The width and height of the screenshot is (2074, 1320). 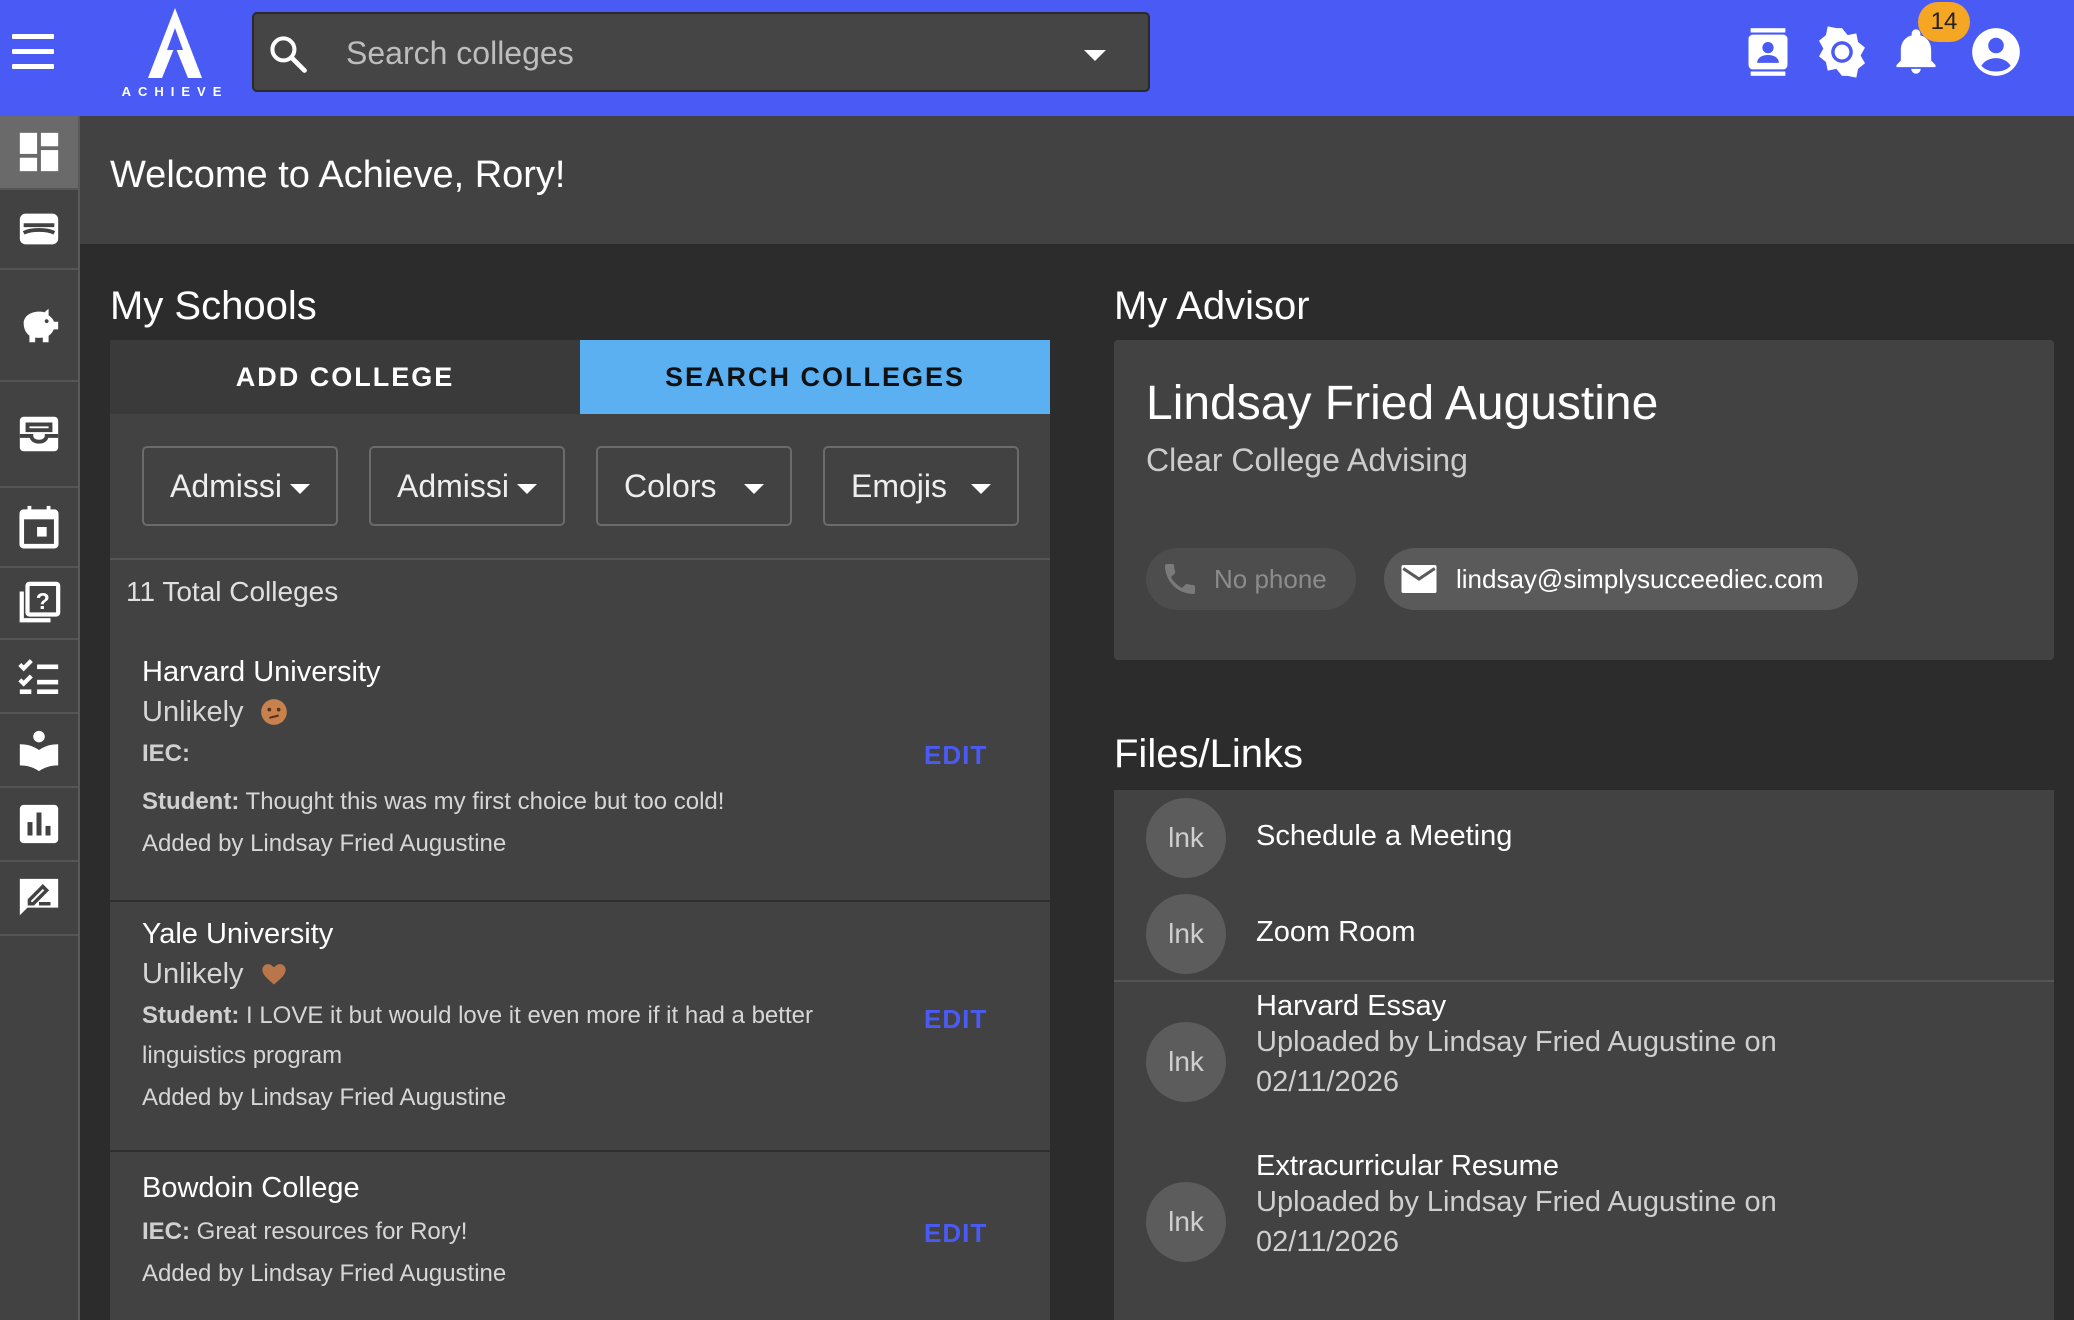 I want to click on rate-review-icon, so click(x=39, y=897).